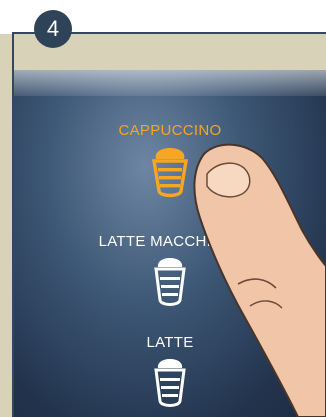 The height and width of the screenshot is (417, 326). I want to click on step-number: 4, so click(53, 28).